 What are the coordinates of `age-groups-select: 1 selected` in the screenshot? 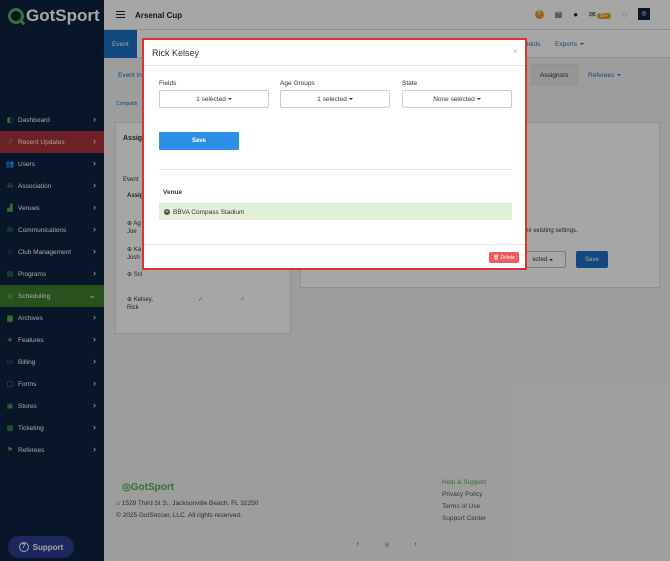 It's located at (335, 99).